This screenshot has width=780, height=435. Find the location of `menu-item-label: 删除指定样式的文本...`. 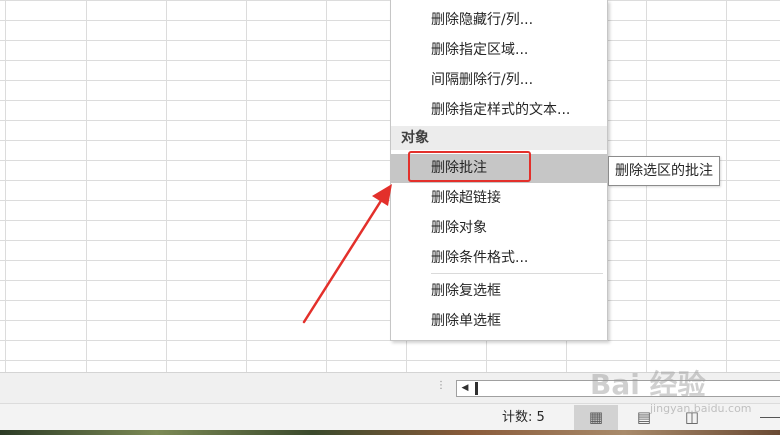

menu-item-label: 删除指定样式的文本... is located at coordinates (501, 110).